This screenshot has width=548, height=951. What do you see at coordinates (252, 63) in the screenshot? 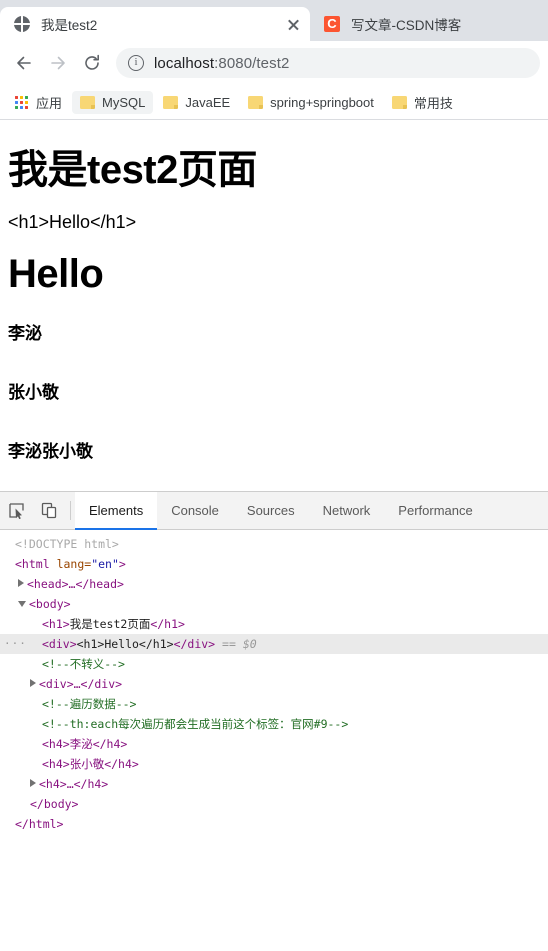
I see `url-path: :8080/test2` at bounding box center [252, 63].